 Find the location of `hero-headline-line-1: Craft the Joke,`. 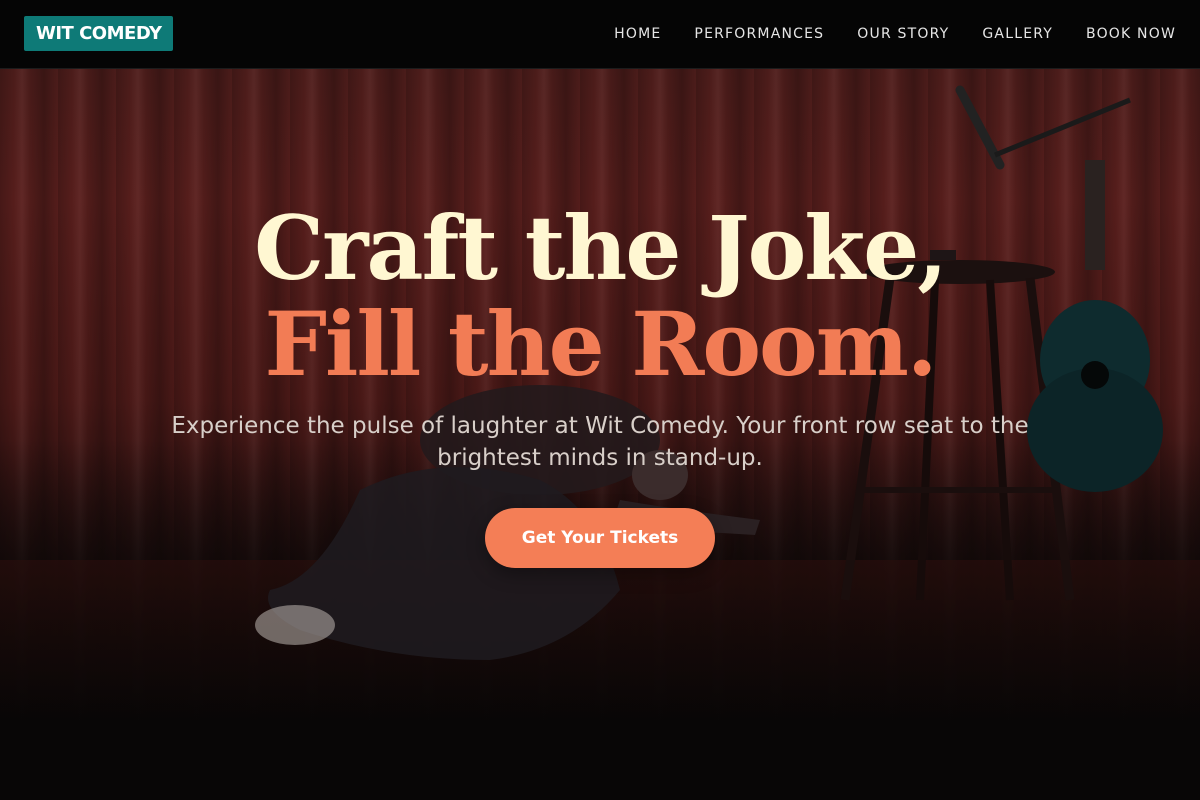

hero-headline-line-1: Craft the Joke, is located at coordinates (601, 248).